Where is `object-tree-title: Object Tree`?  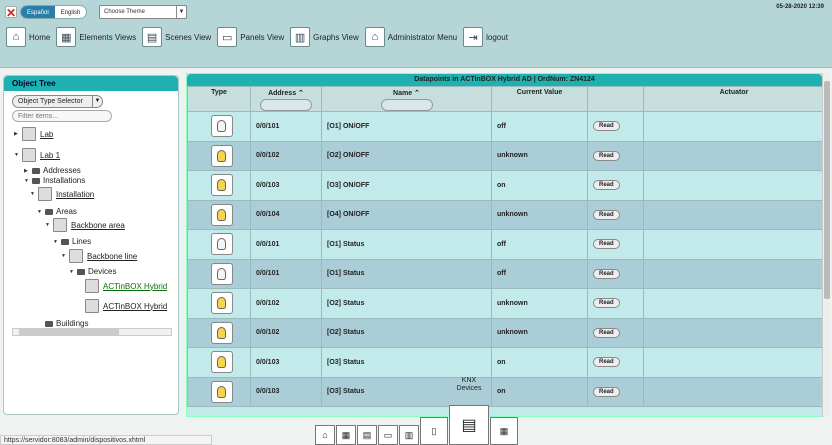
object-tree-title: Object Tree is located at coordinates (91, 83).